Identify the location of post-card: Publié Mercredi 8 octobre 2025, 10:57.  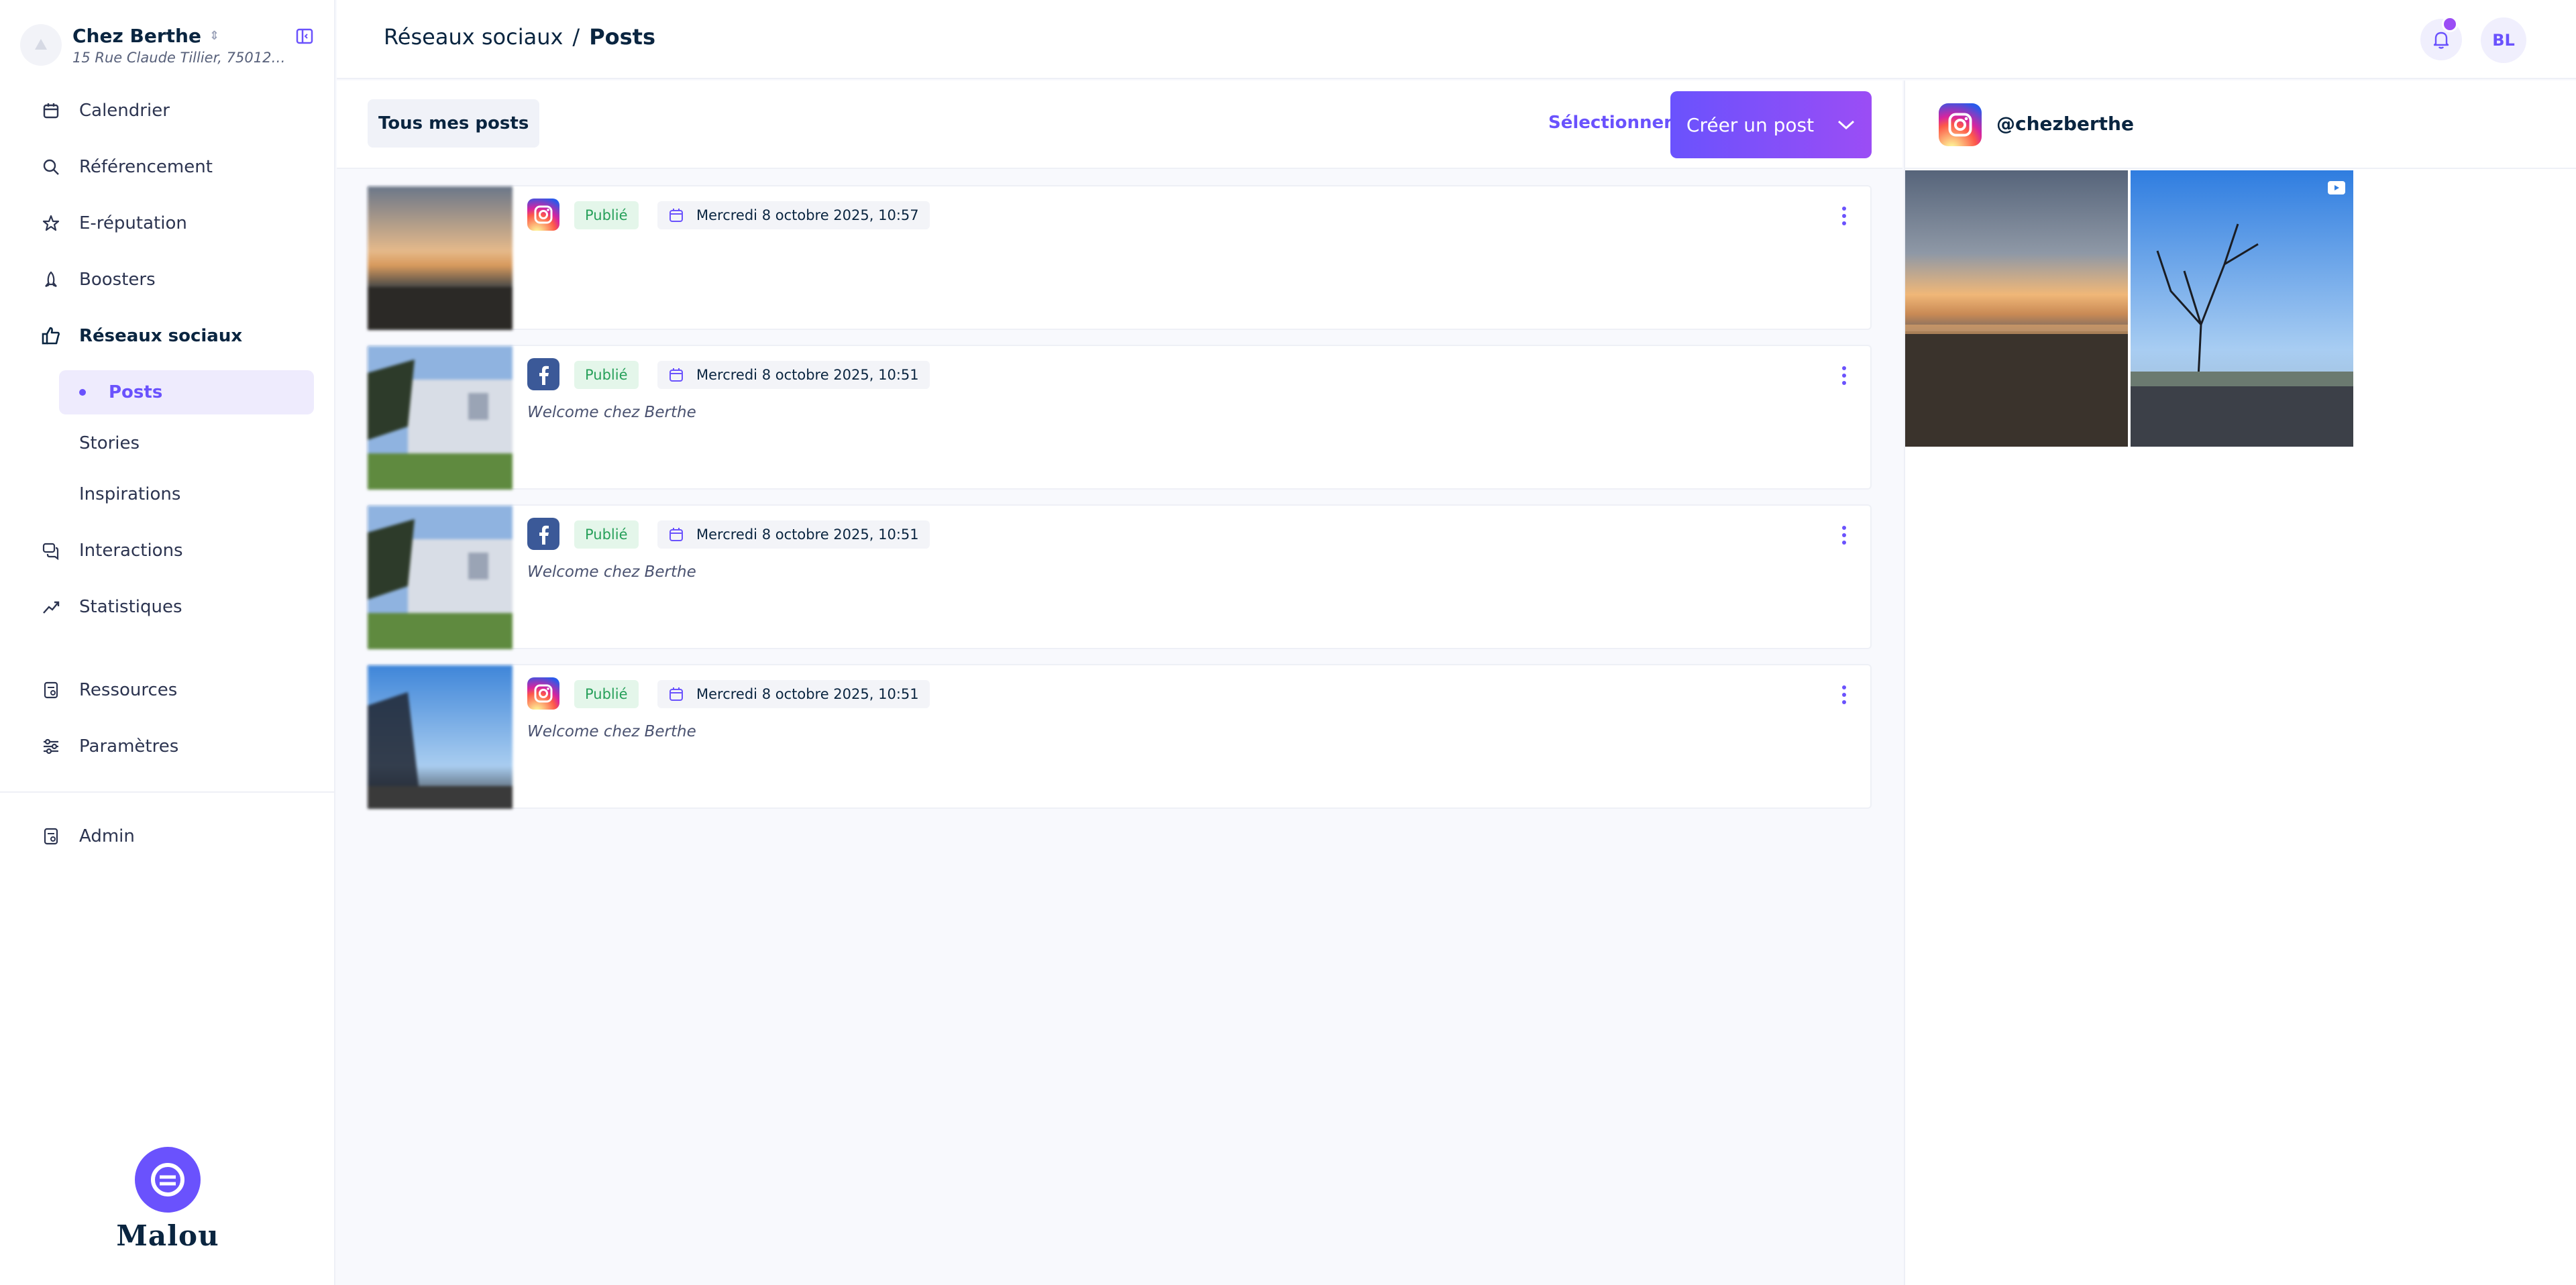
(1119, 257).